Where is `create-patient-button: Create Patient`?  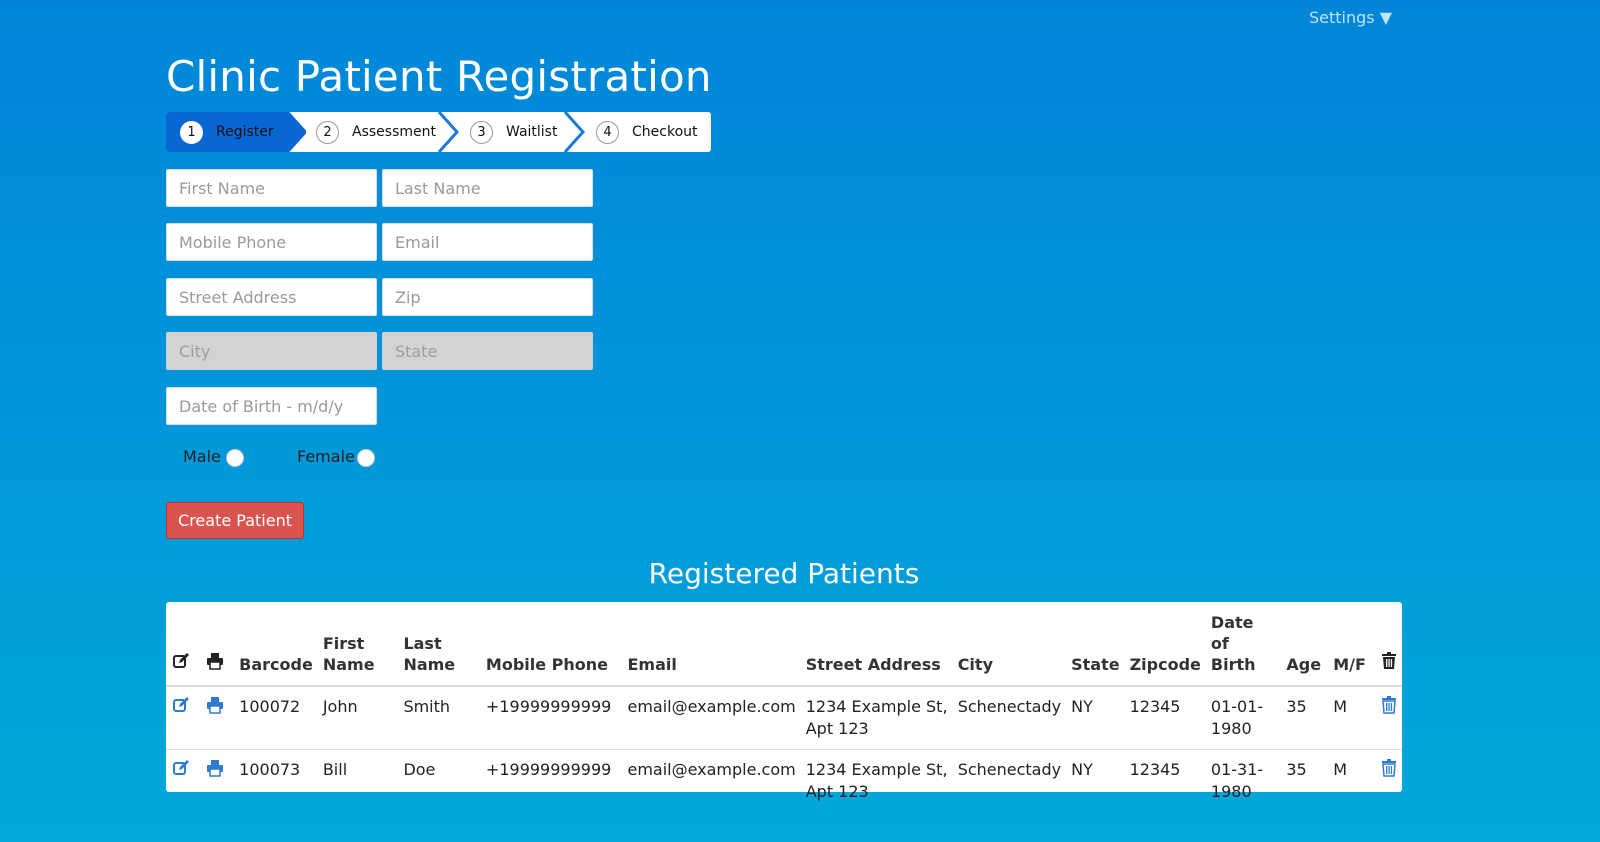 create-patient-button: Create Patient is located at coordinates (235, 520).